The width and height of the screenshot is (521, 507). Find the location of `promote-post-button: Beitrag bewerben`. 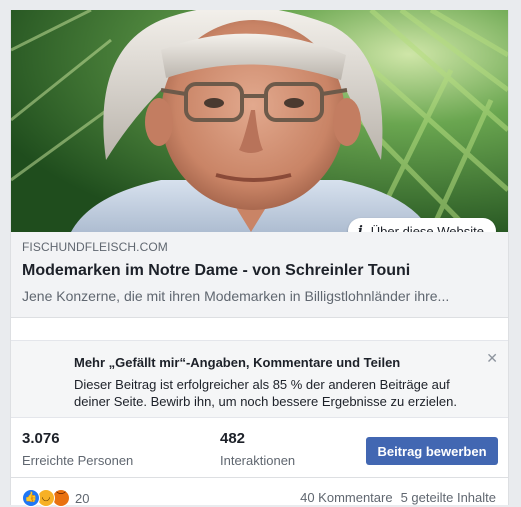

promote-post-button: Beitrag bewerben is located at coordinates (432, 451).